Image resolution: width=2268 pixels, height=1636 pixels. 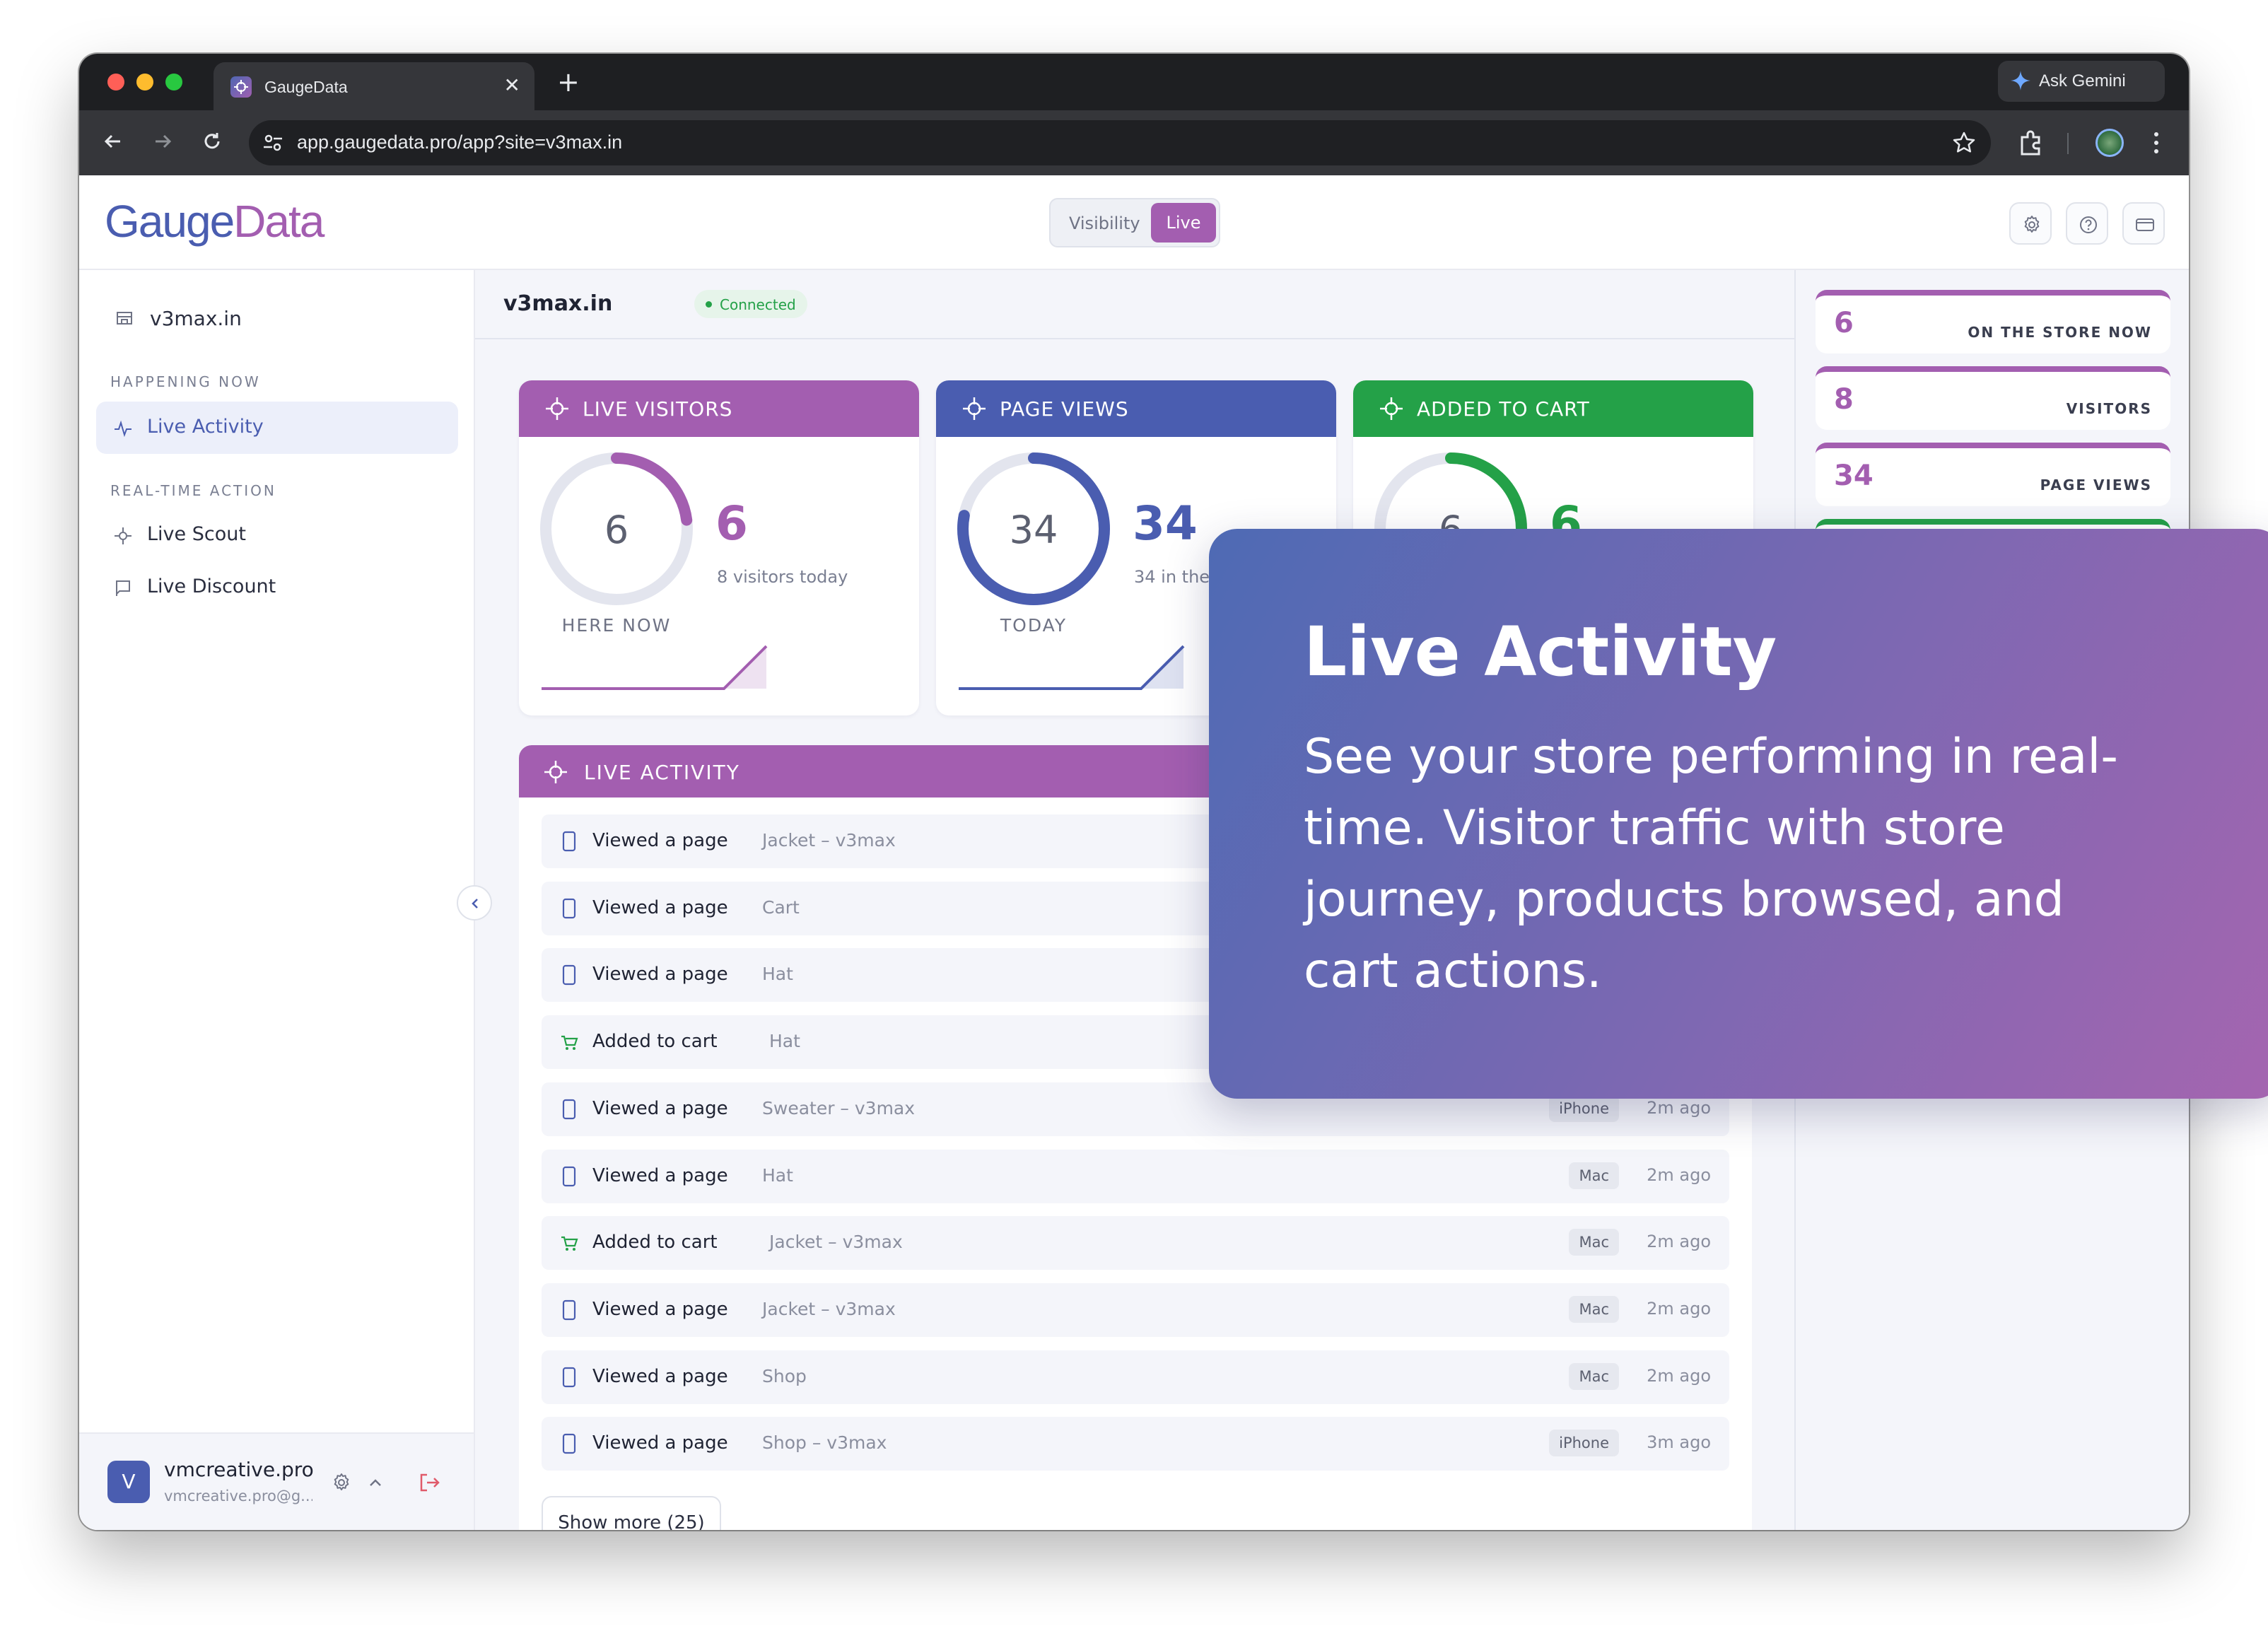 I want to click on user-avatar: V, so click(x=128, y=1482).